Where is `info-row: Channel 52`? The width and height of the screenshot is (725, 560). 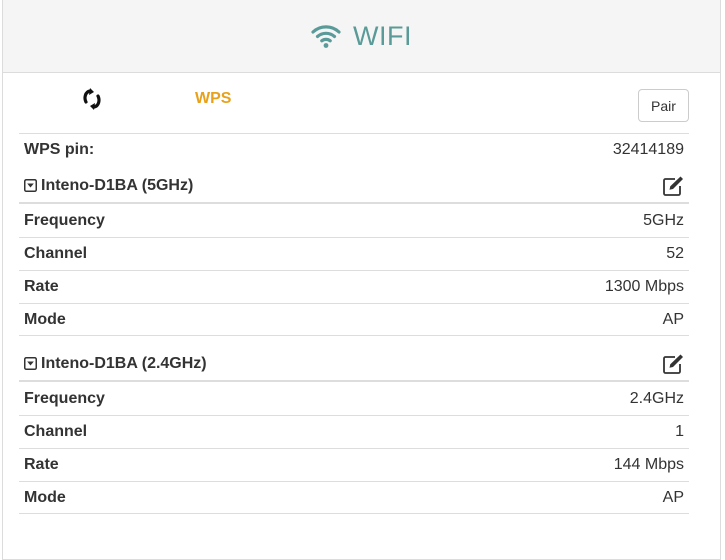
info-row: Channel 52 is located at coordinates (354, 253).